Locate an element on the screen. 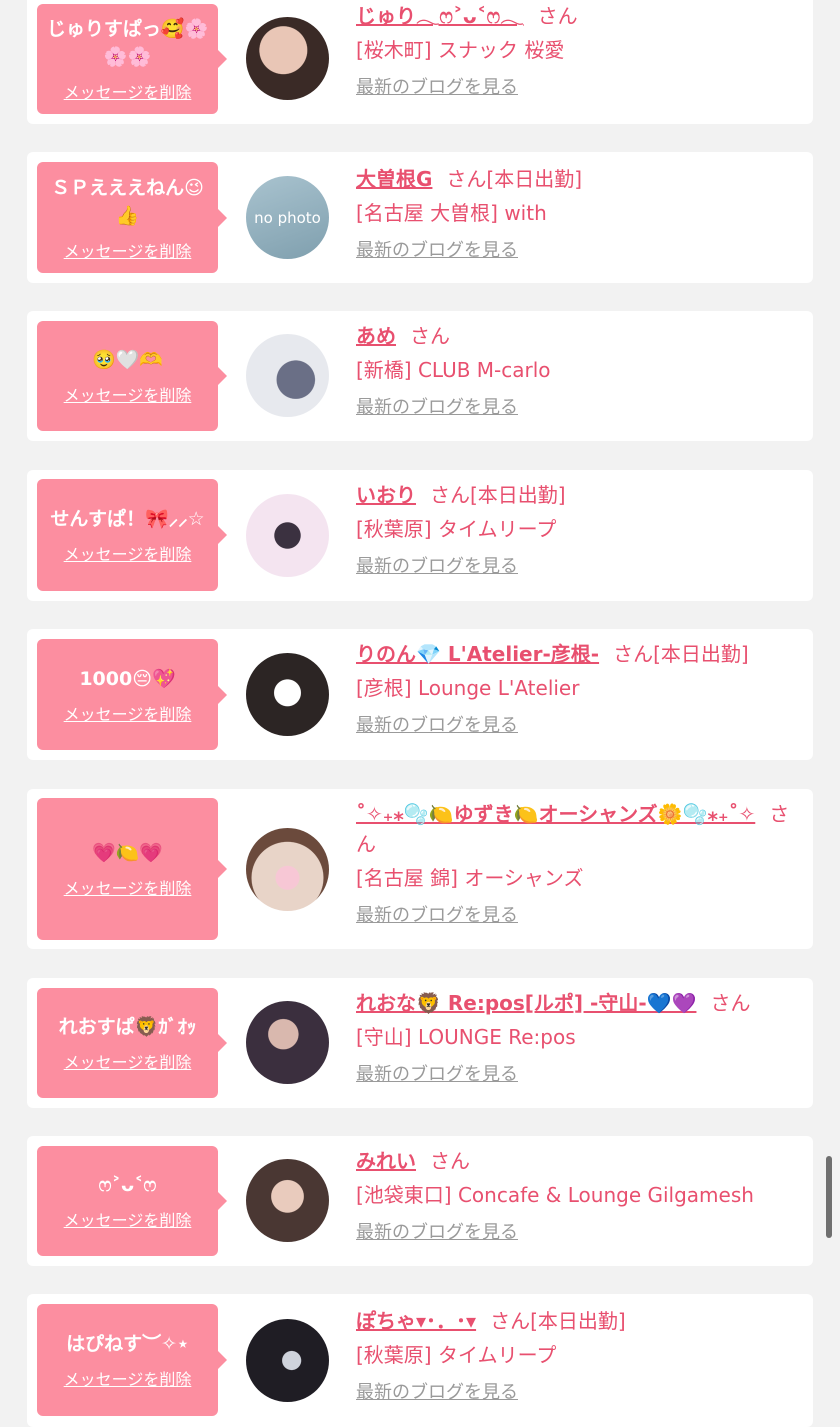 This screenshot has height=1427, width=840. cast-name-link: りのん💎 L'Atelier-彦根- is located at coordinates (477, 654).